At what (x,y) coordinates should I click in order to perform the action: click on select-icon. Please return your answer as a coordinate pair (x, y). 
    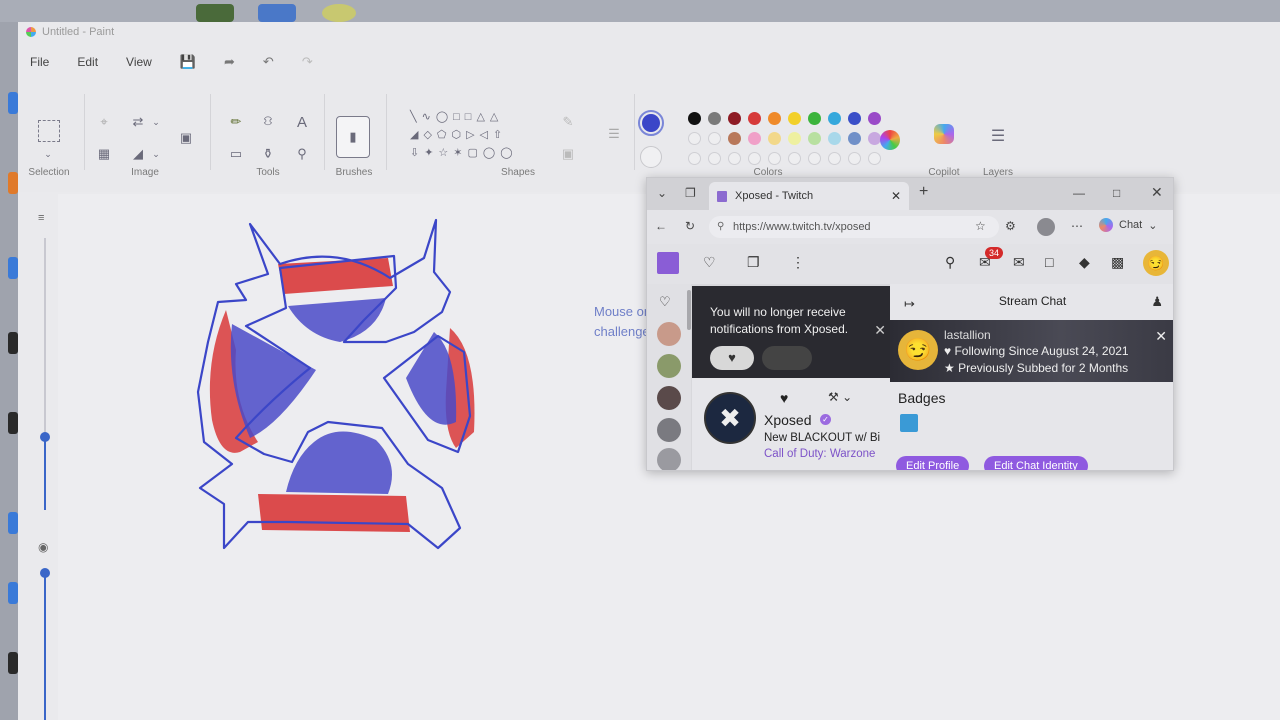
    Looking at the image, I should click on (49, 131).